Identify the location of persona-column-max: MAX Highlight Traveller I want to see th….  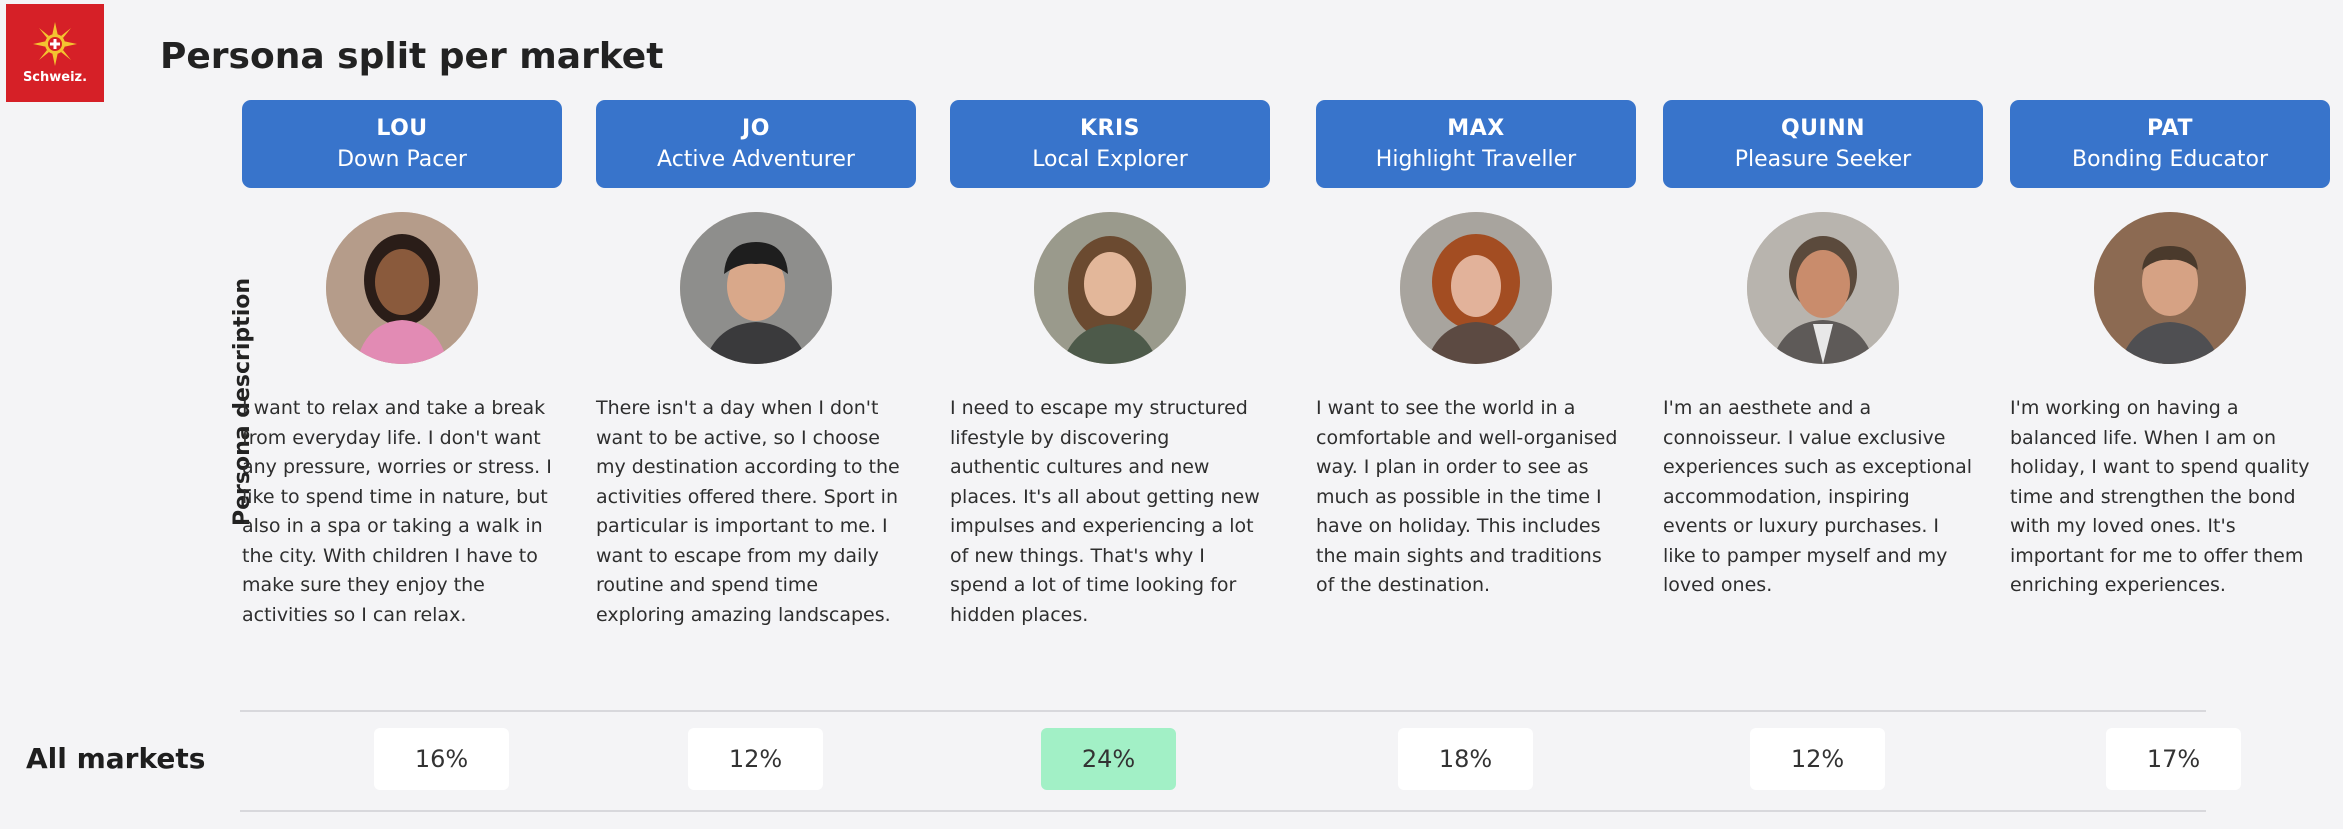
(1476, 350).